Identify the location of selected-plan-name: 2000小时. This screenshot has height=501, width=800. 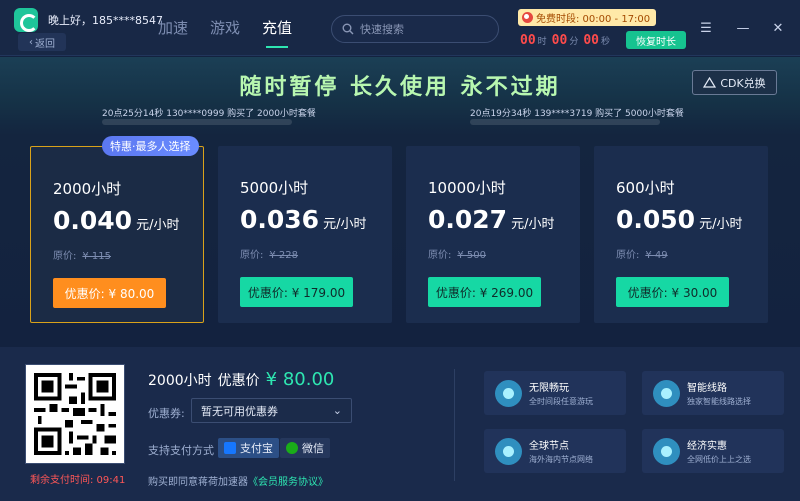
(180, 381).